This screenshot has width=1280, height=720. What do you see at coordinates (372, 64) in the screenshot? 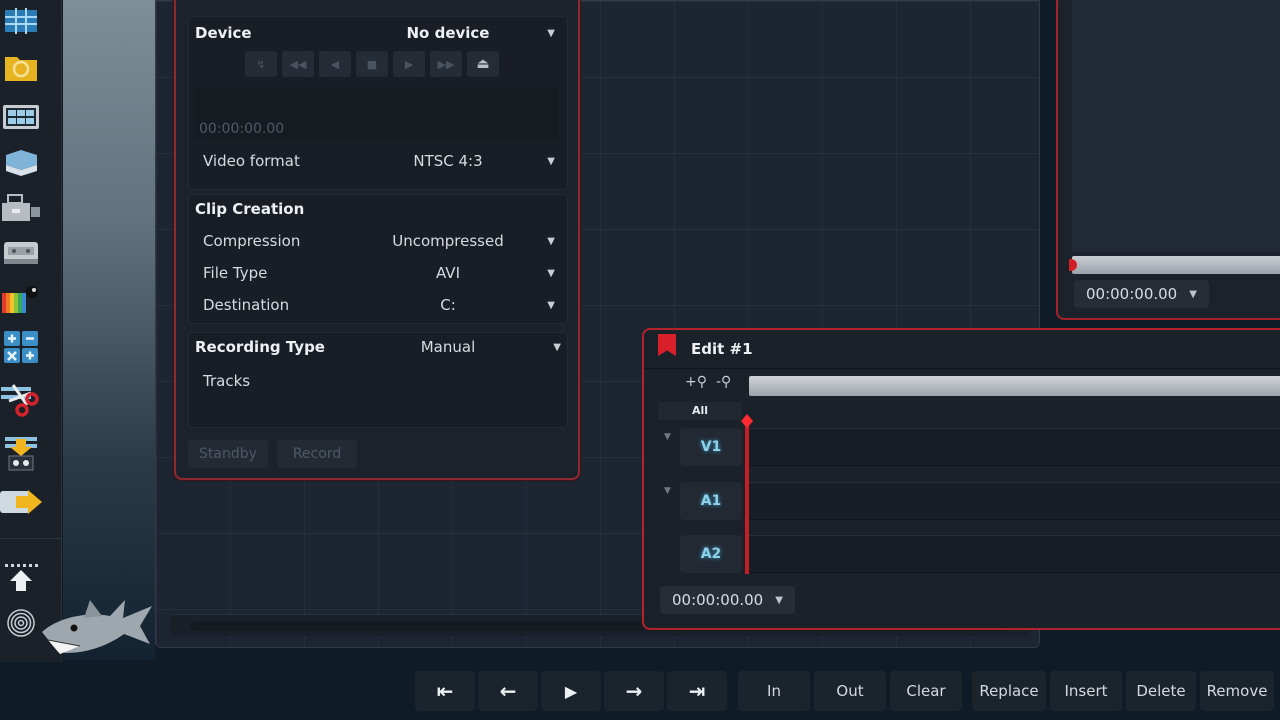
I see `stop-icon: ■` at bounding box center [372, 64].